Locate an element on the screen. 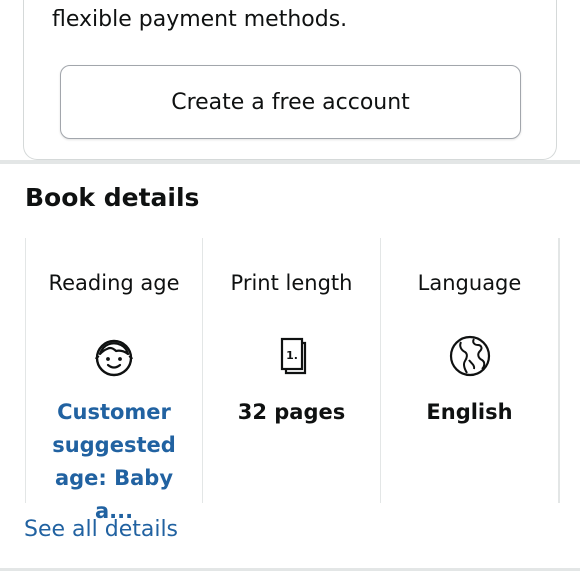  detail-card-print-length: Print length 1. 32 pages is located at coordinates (292, 370).